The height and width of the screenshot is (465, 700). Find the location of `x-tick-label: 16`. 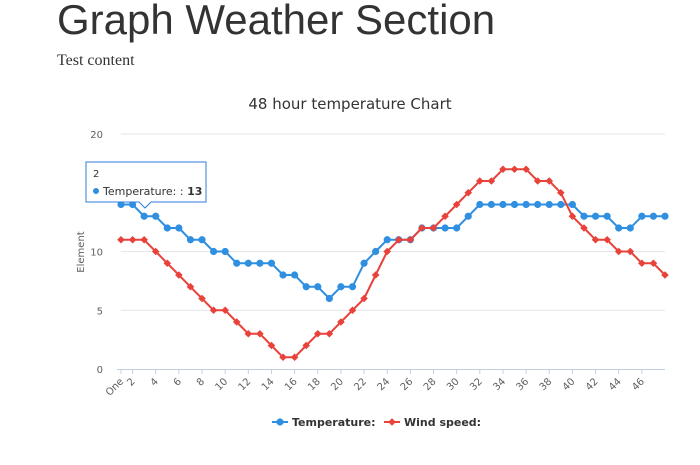

x-tick-label: 16 is located at coordinates (291, 384).